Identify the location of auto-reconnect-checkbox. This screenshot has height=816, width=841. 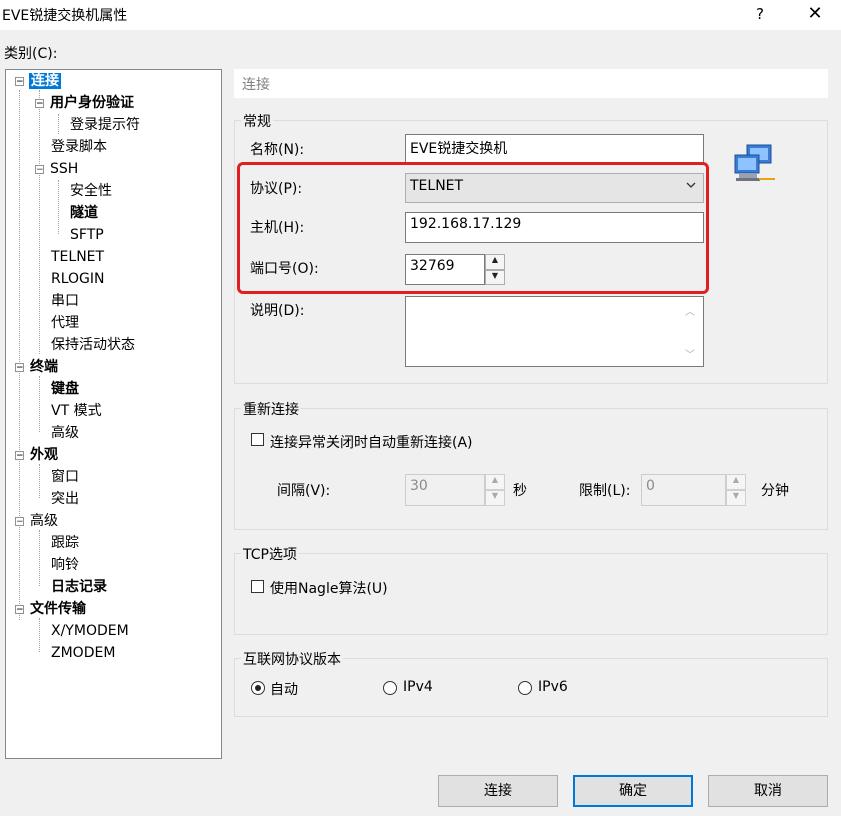
(257, 439).